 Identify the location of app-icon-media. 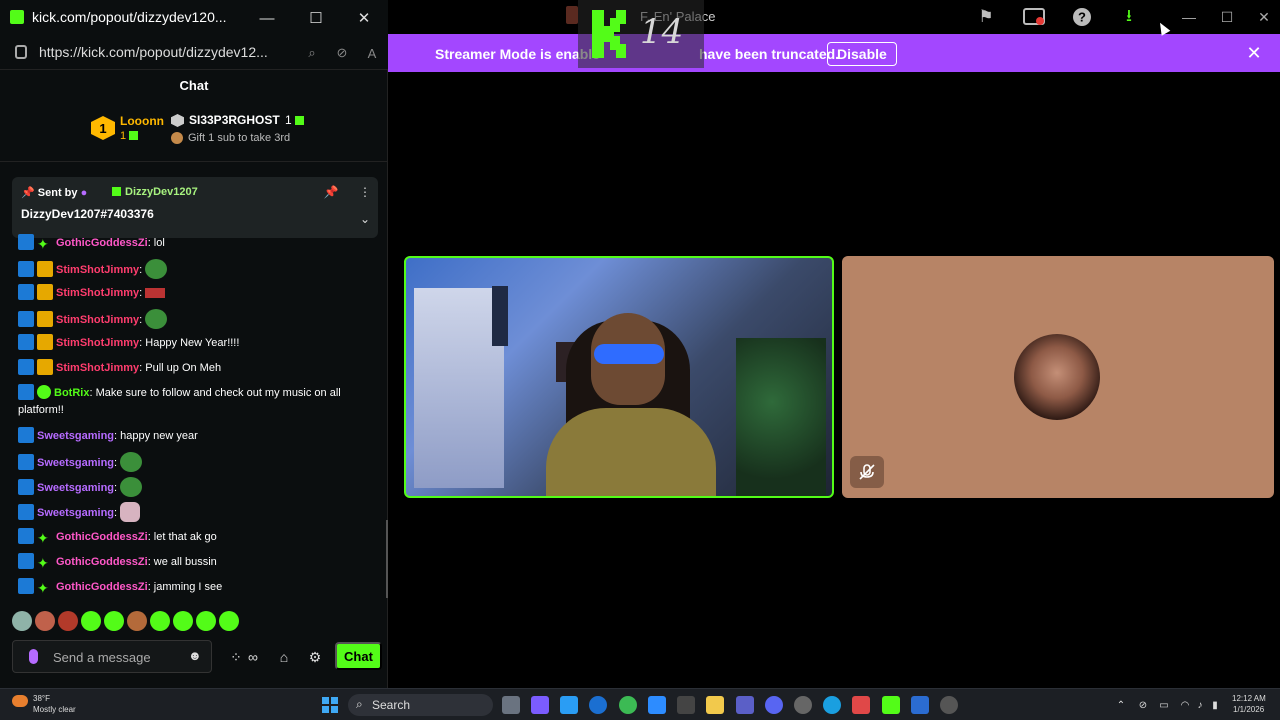
(949, 705).